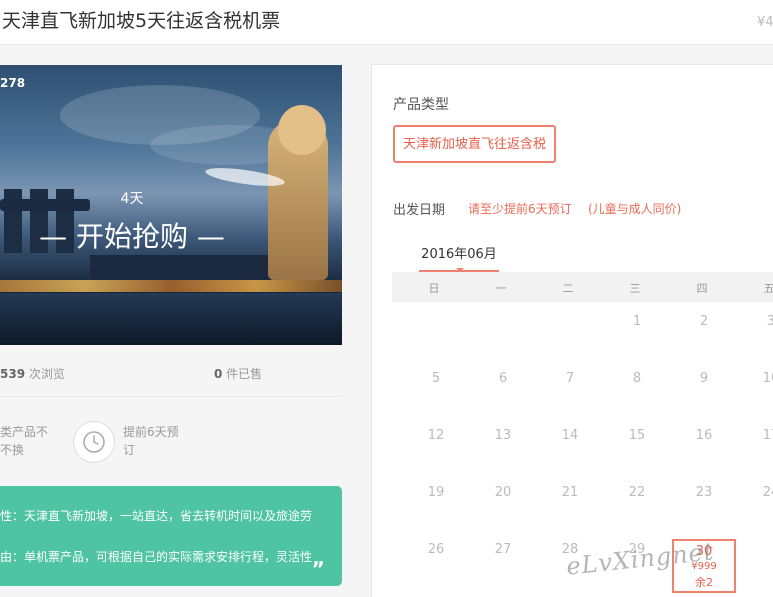  I want to click on note-line: 性：天津直飞新加坡，一站直达，省去转机时间以及旅途劳, so click(156, 516).